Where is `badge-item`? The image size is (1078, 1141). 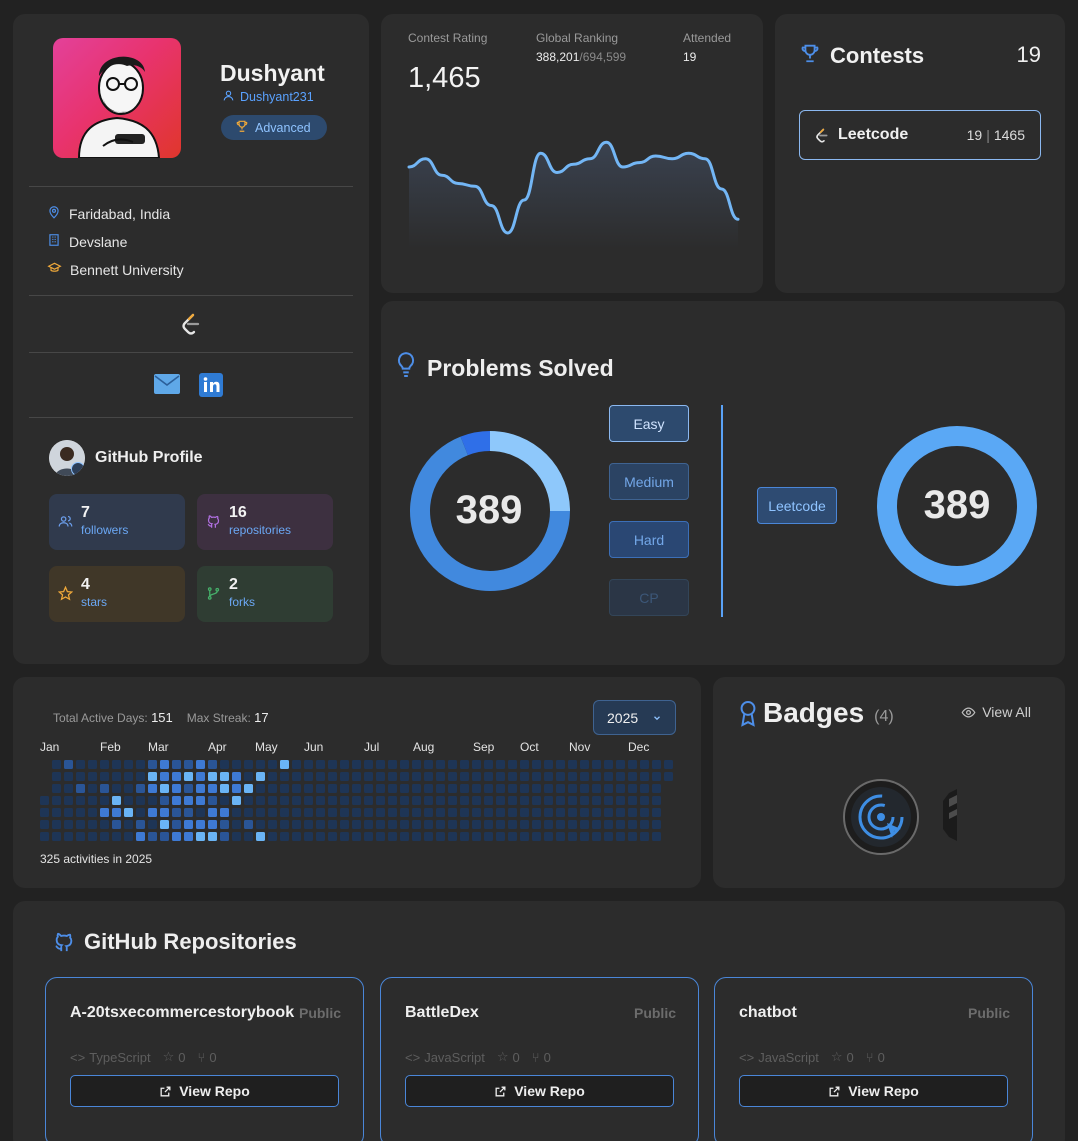
badge-item is located at coordinates (950, 817).